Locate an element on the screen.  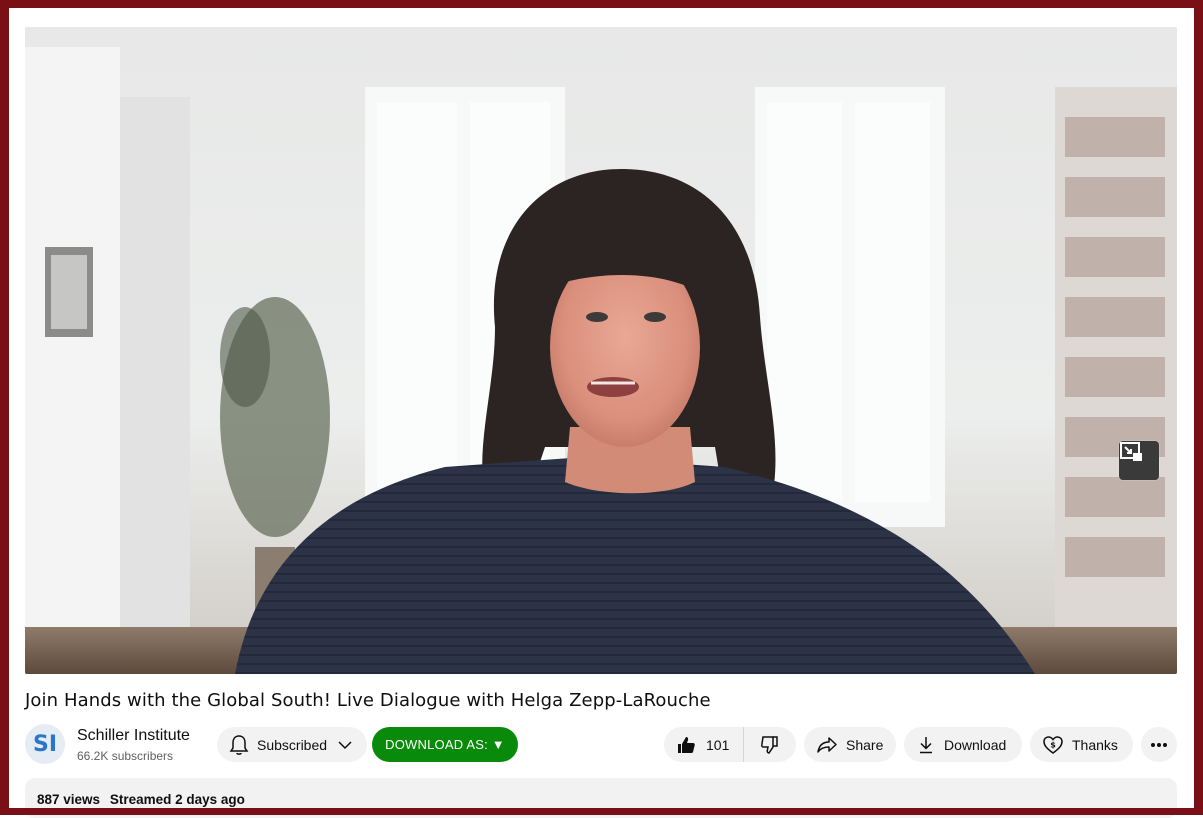
subscribed-button: Subscribed is located at coordinates (292, 744).